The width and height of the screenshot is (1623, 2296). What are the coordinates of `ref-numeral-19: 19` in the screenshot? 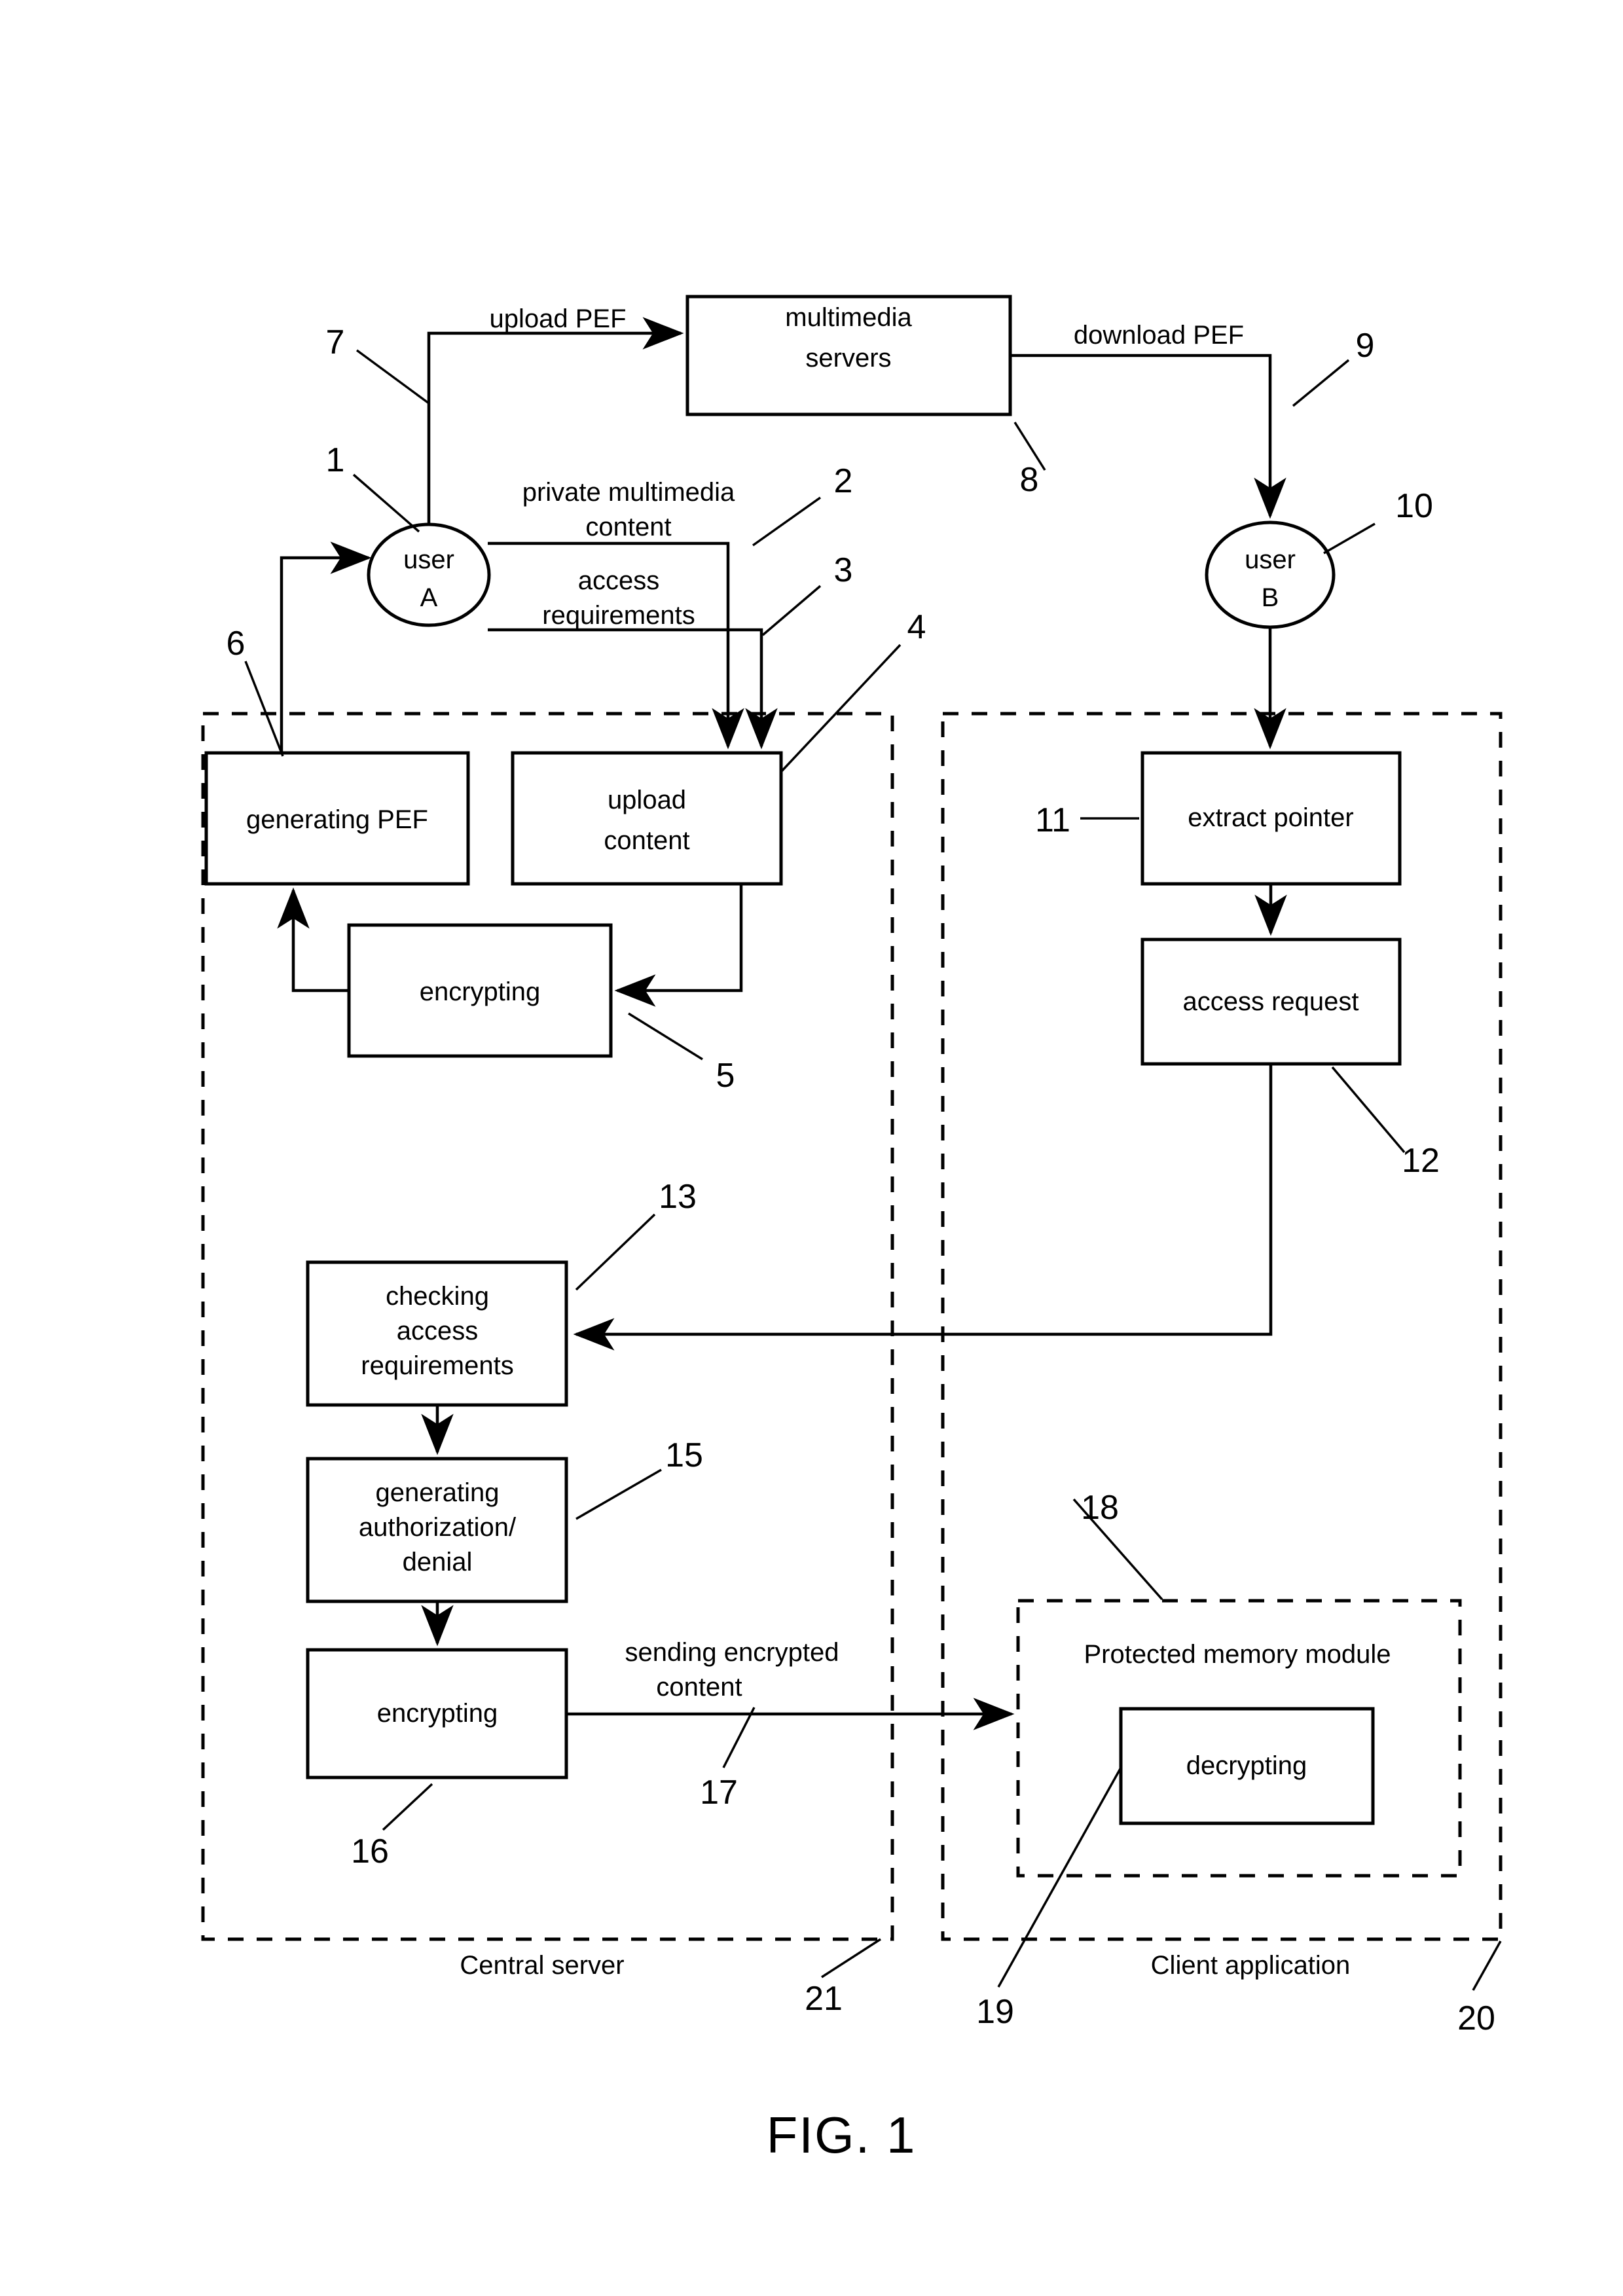 It's located at (995, 2012).